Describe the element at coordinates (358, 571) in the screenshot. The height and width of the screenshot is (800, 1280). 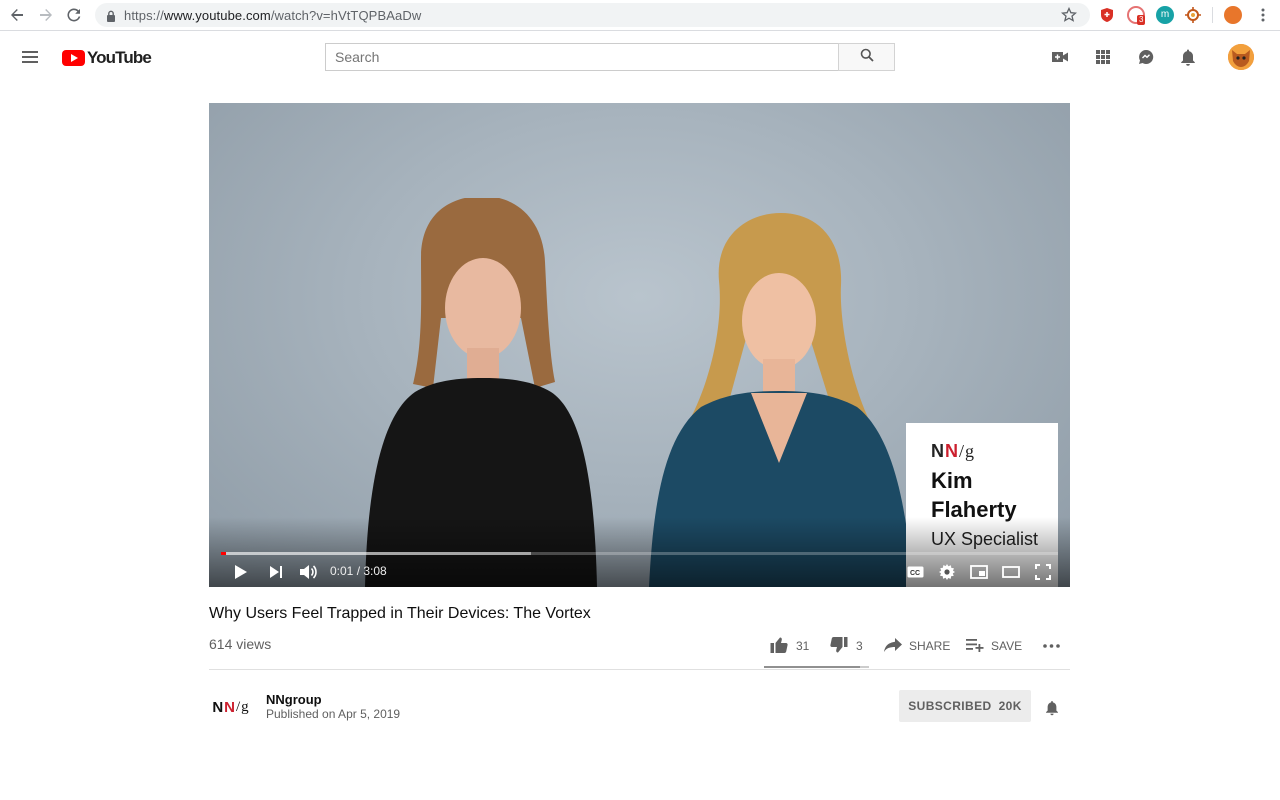
I see `time-display: 0:01 / 3:08` at that location.